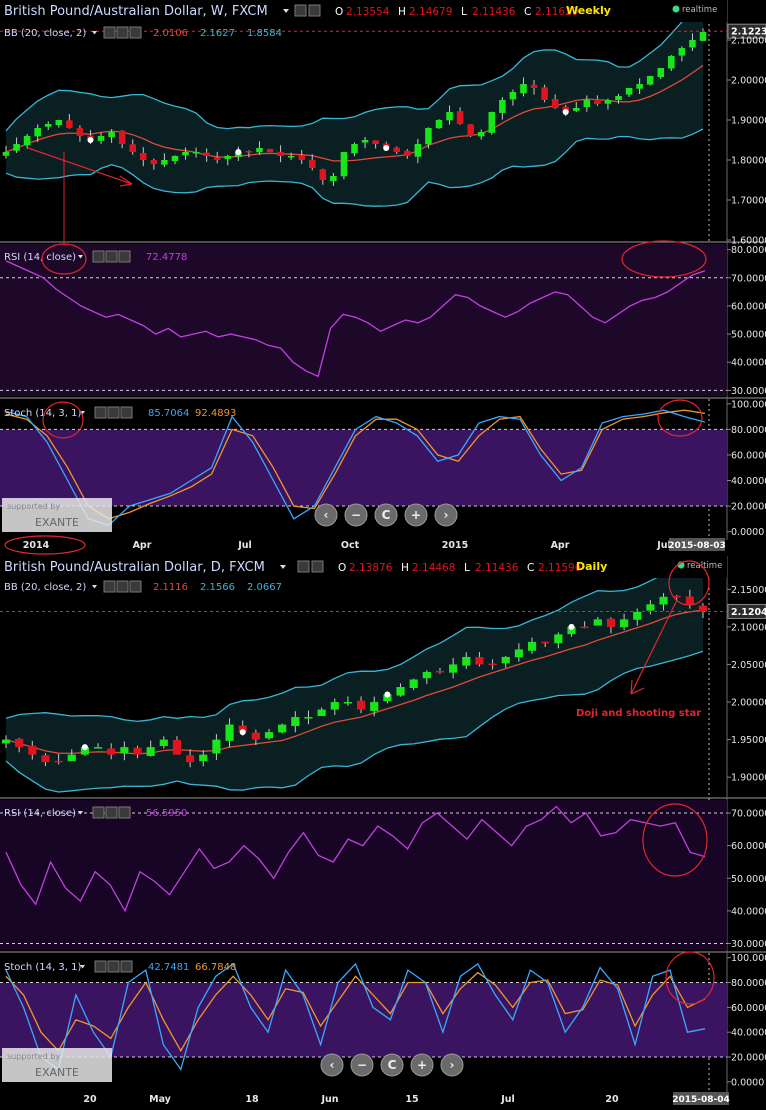 The image size is (766, 1110). I want to click on time-axis: 20 May 18 Jun 15 Jul 20 2015-08-04, so click(406, 1098).